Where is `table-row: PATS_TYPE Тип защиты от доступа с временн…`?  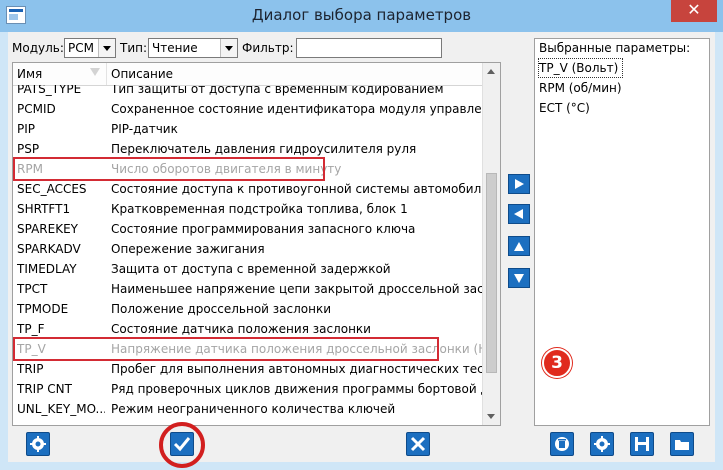 table-row: PATS_TYPE Тип защиты от доступа с временн… is located at coordinates (249, 92).